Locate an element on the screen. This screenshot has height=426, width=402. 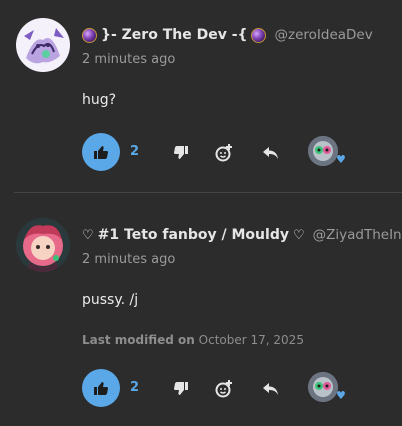
post-content: pussy. /j is located at coordinates (110, 300).